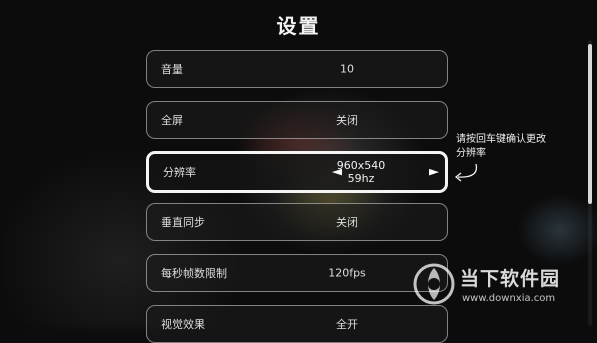  Describe the element at coordinates (183, 222) in the screenshot. I see `setting-label: 垂直同步` at that location.